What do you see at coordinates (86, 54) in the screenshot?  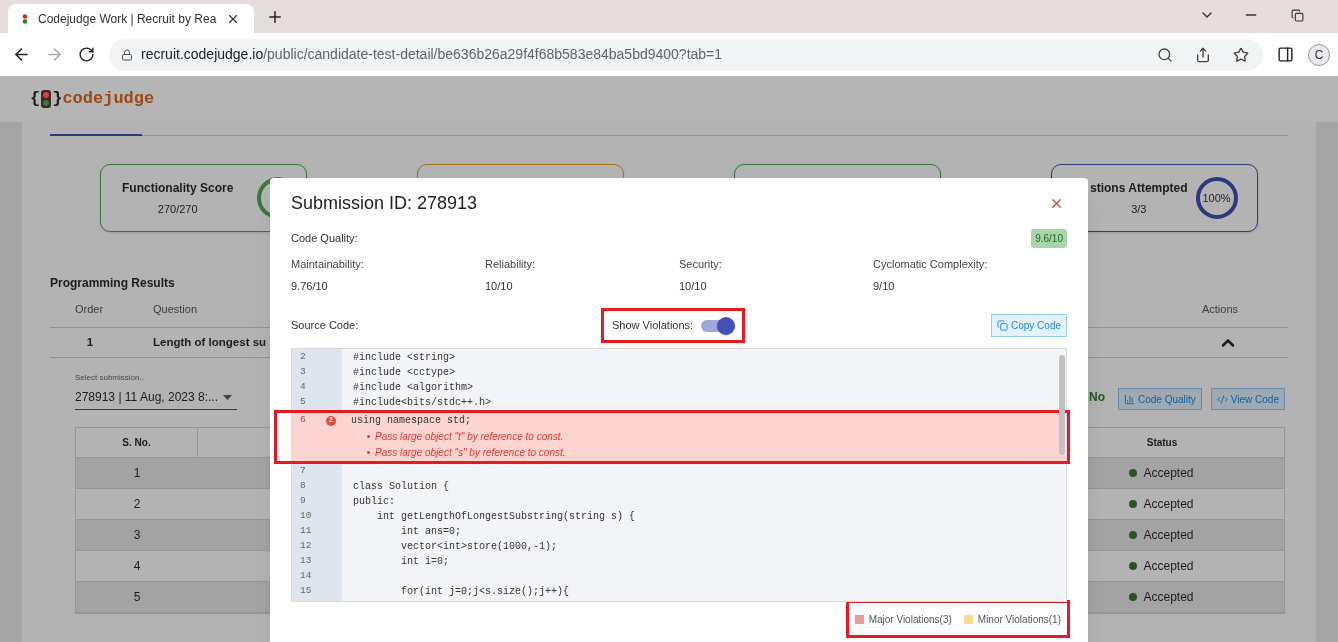 I see `reload-icon` at bounding box center [86, 54].